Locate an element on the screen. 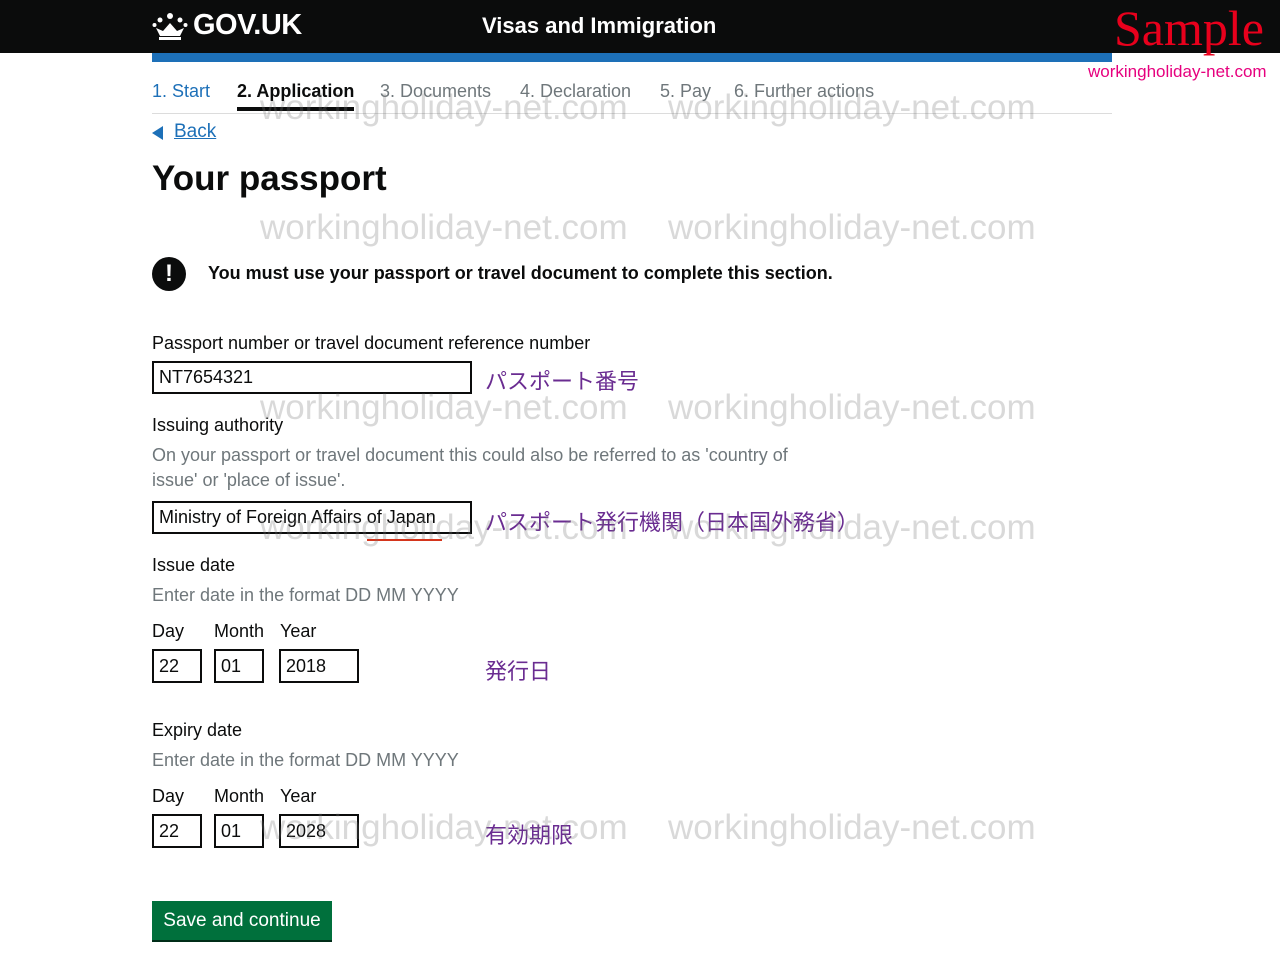 Image resolution: width=1280 pixels, height=970 pixels. highlight-underline is located at coordinates (404, 540).